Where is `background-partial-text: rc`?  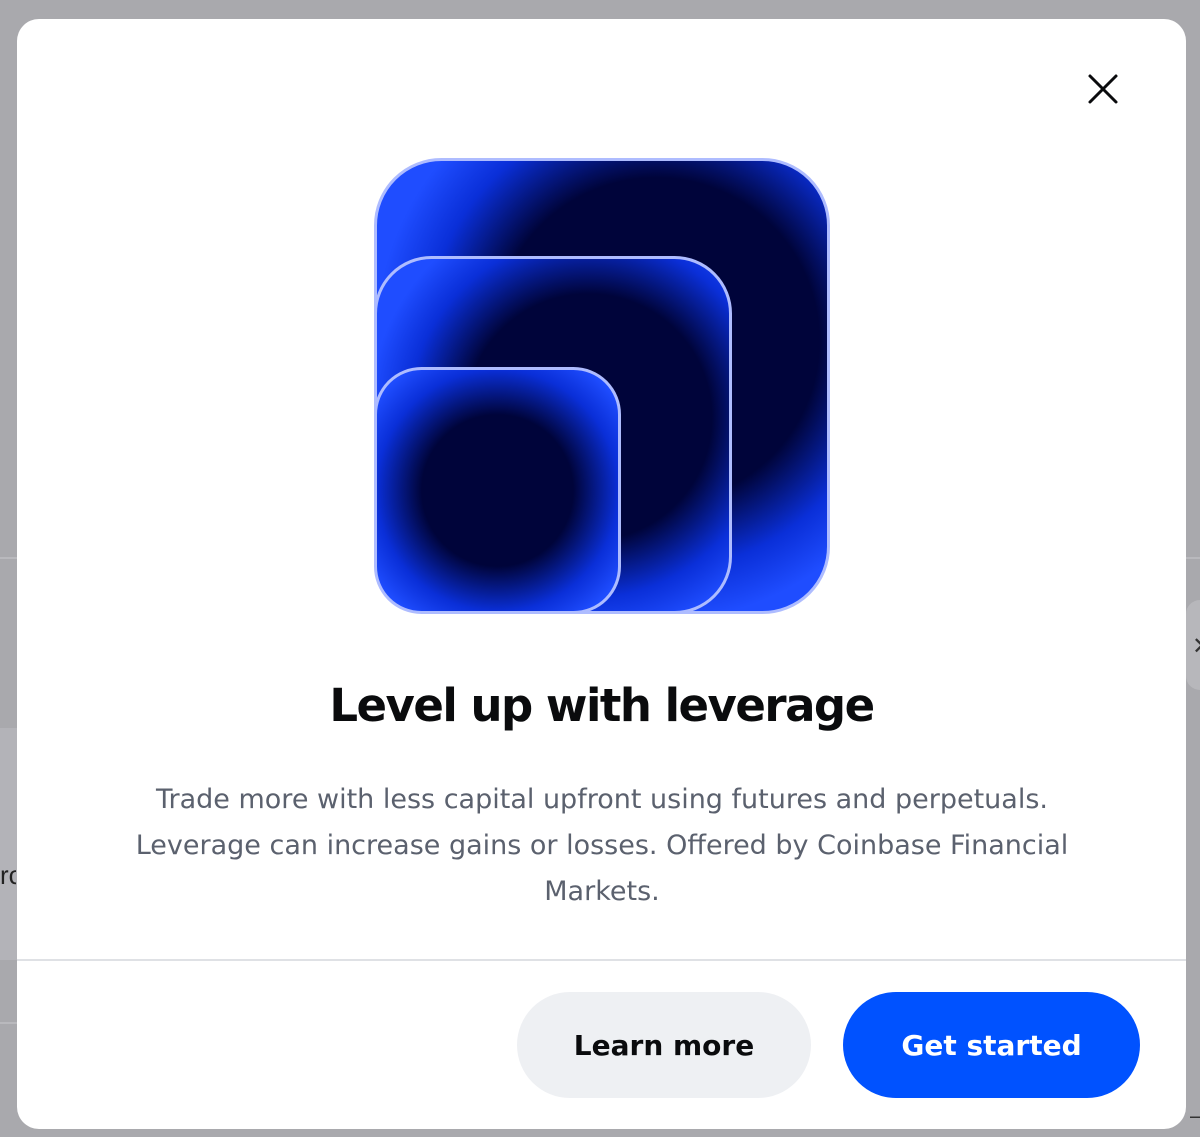
background-partial-text: rc is located at coordinates (8, 875).